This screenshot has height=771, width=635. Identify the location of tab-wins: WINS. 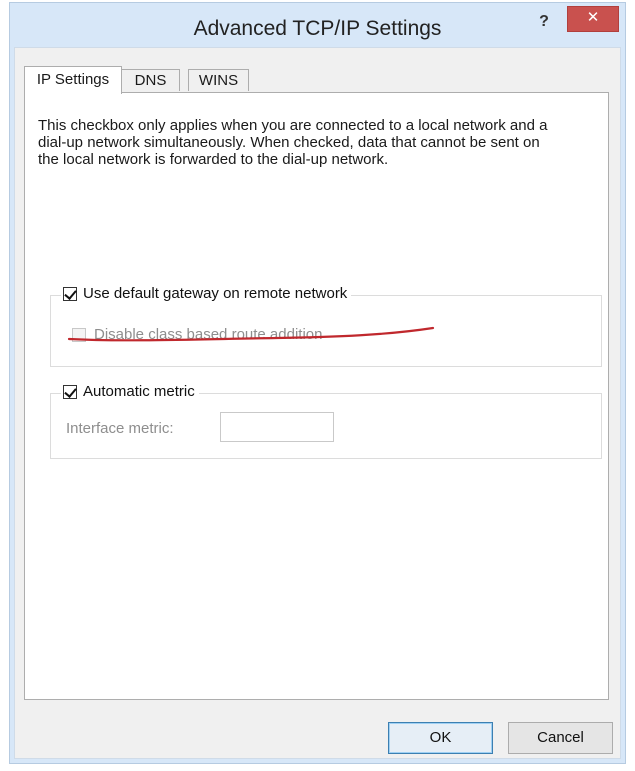
(218, 80).